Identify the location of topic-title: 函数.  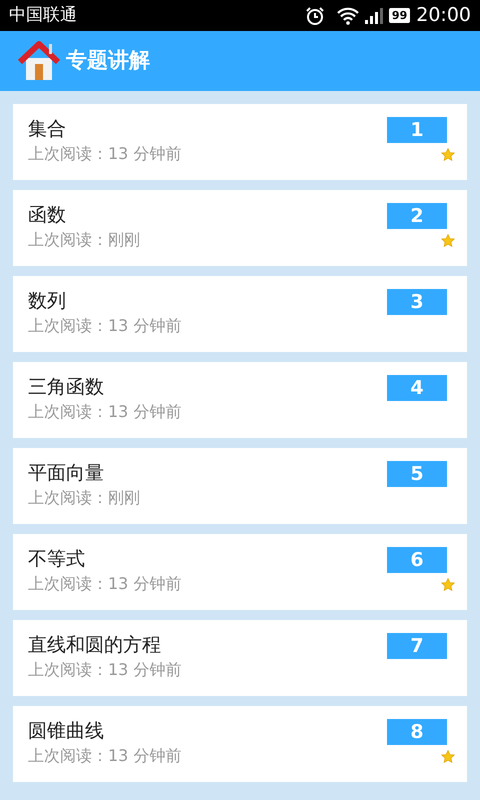
(47, 215).